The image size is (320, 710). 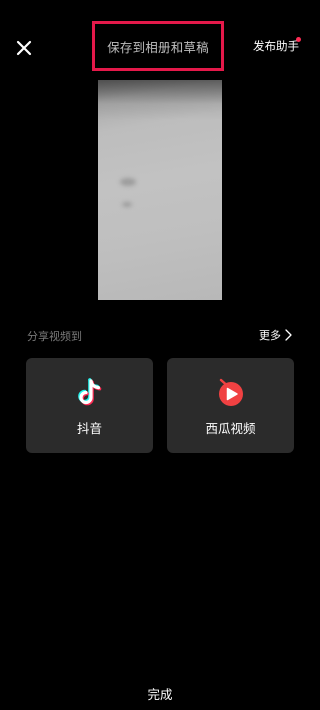 I want to click on close-button, so click(x=24, y=48).